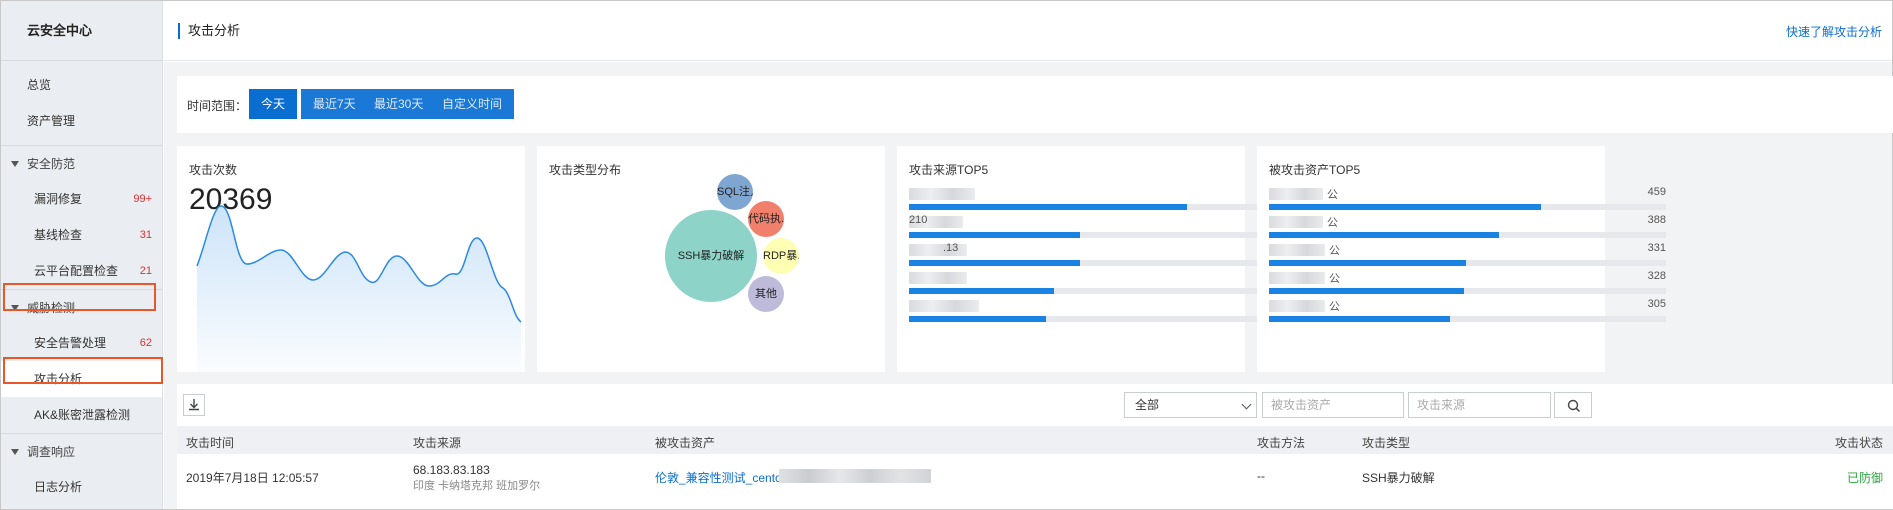  I want to click on attack-source-top5-card: 攻击来源TOP5 362210221.13218186177, so click(1101, 259).